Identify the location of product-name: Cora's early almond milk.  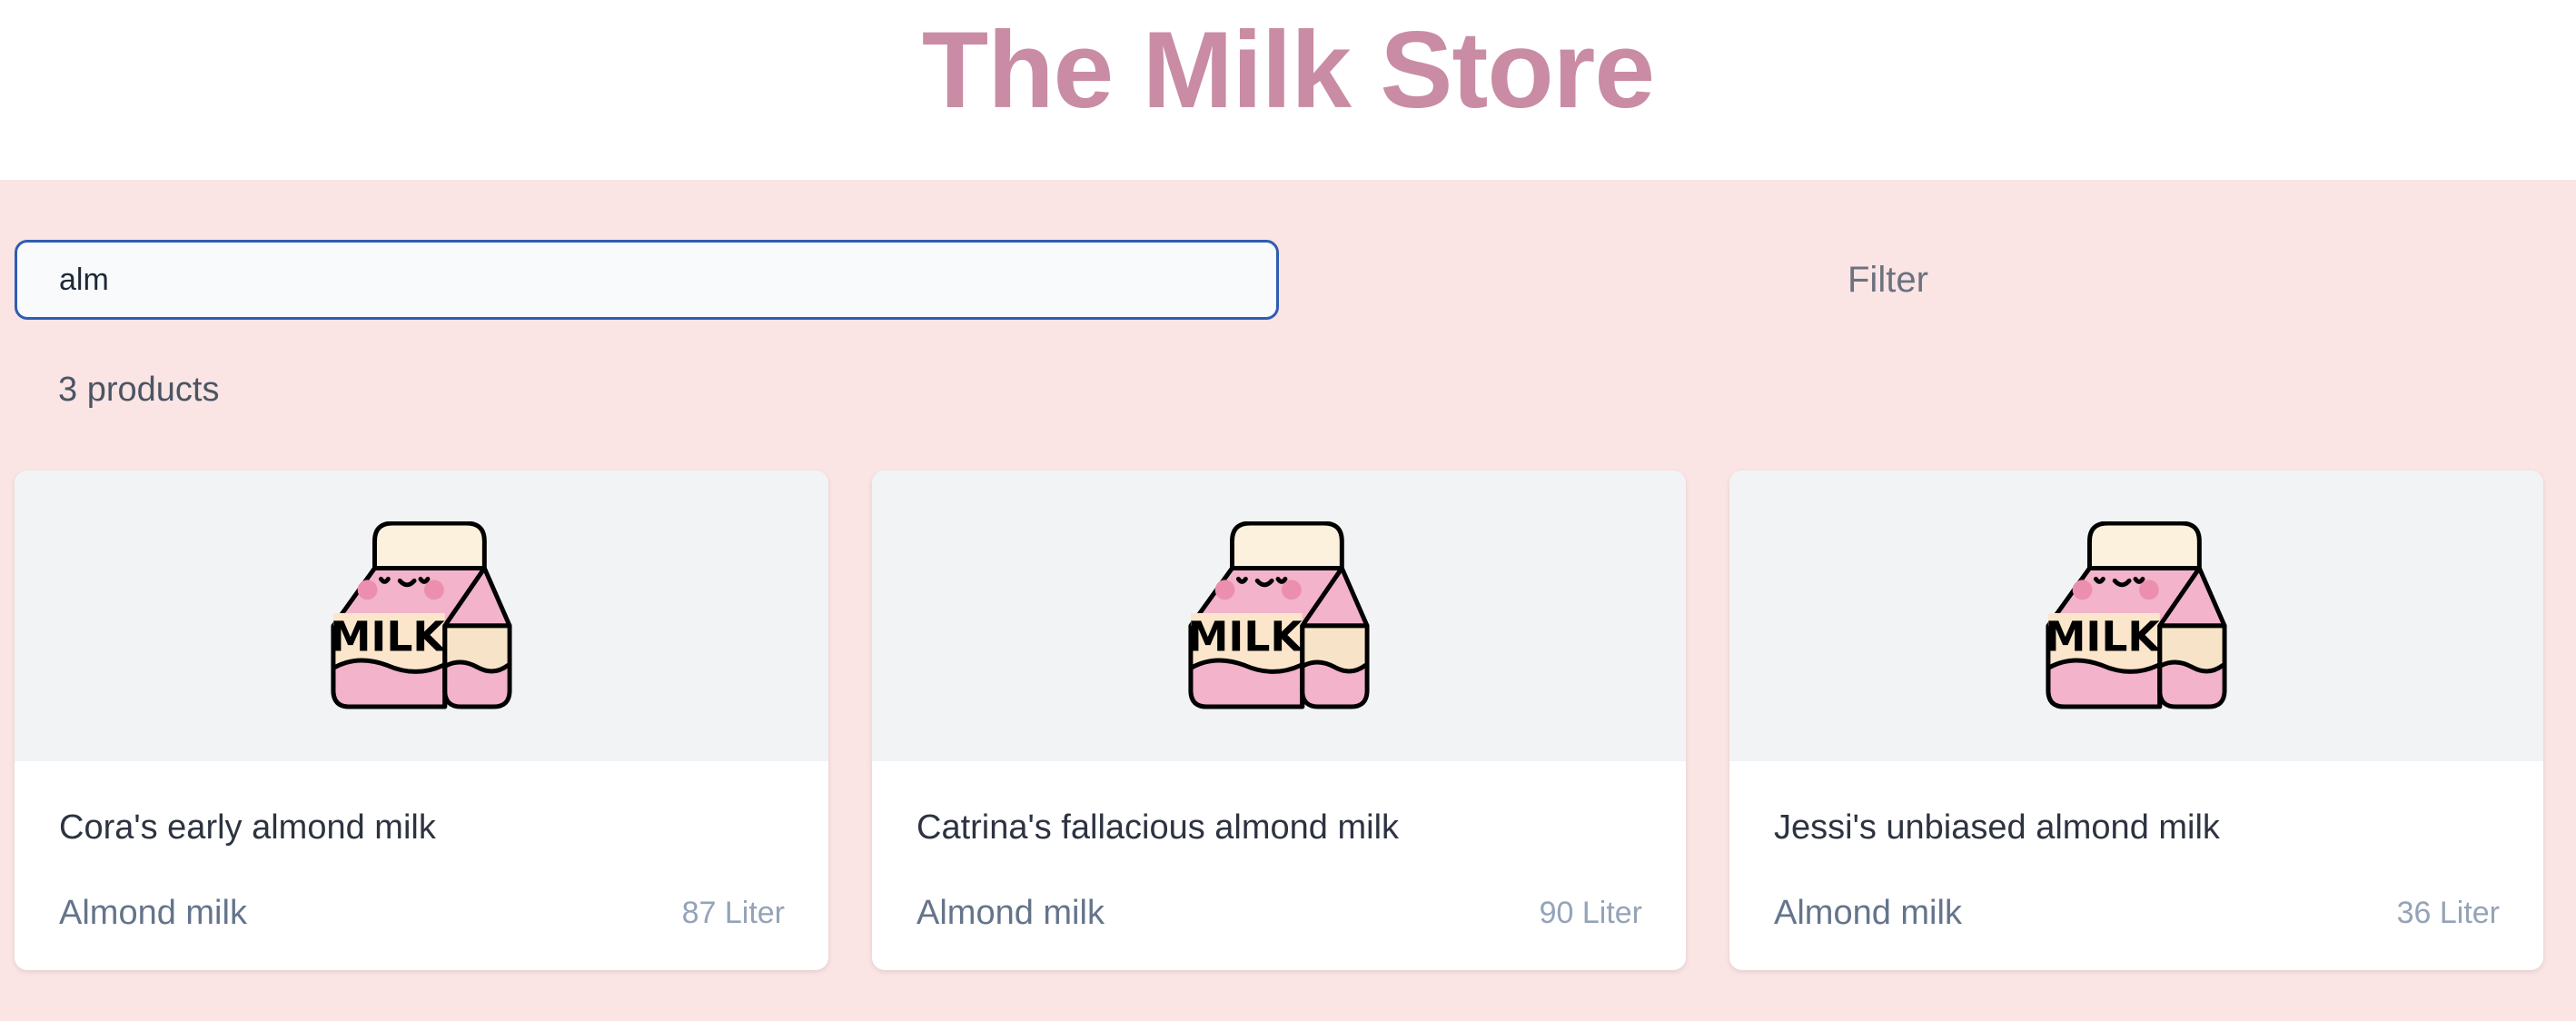
(247, 827).